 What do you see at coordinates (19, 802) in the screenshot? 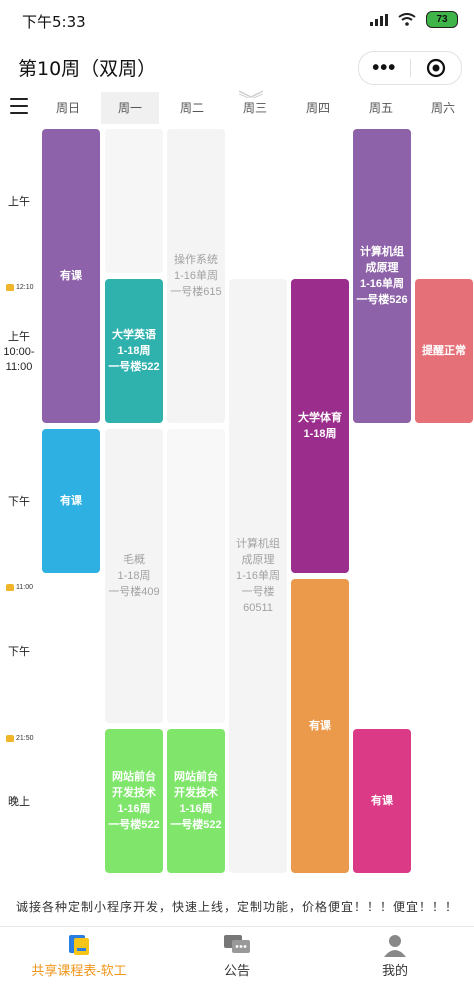
I see `time-label-evening: 晚上` at bounding box center [19, 802].